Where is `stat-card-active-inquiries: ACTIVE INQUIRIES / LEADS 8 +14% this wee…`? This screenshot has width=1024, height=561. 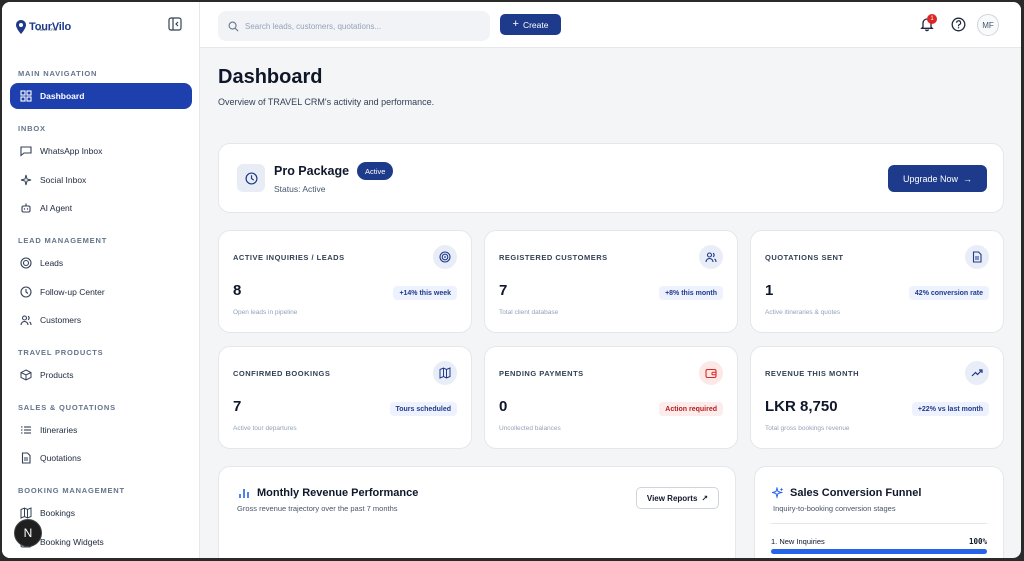
stat-card-active-inquiries: ACTIVE INQUIRIES / LEADS 8 +14% this wee… is located at coordinates (345, 281).